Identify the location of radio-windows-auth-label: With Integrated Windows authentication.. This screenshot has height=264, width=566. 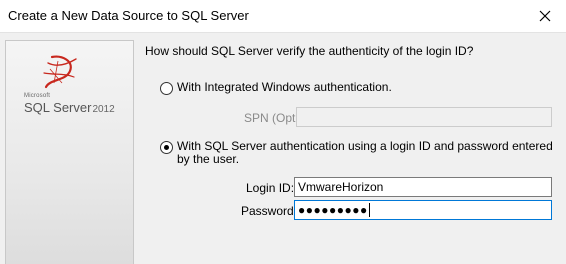
(284, 87).